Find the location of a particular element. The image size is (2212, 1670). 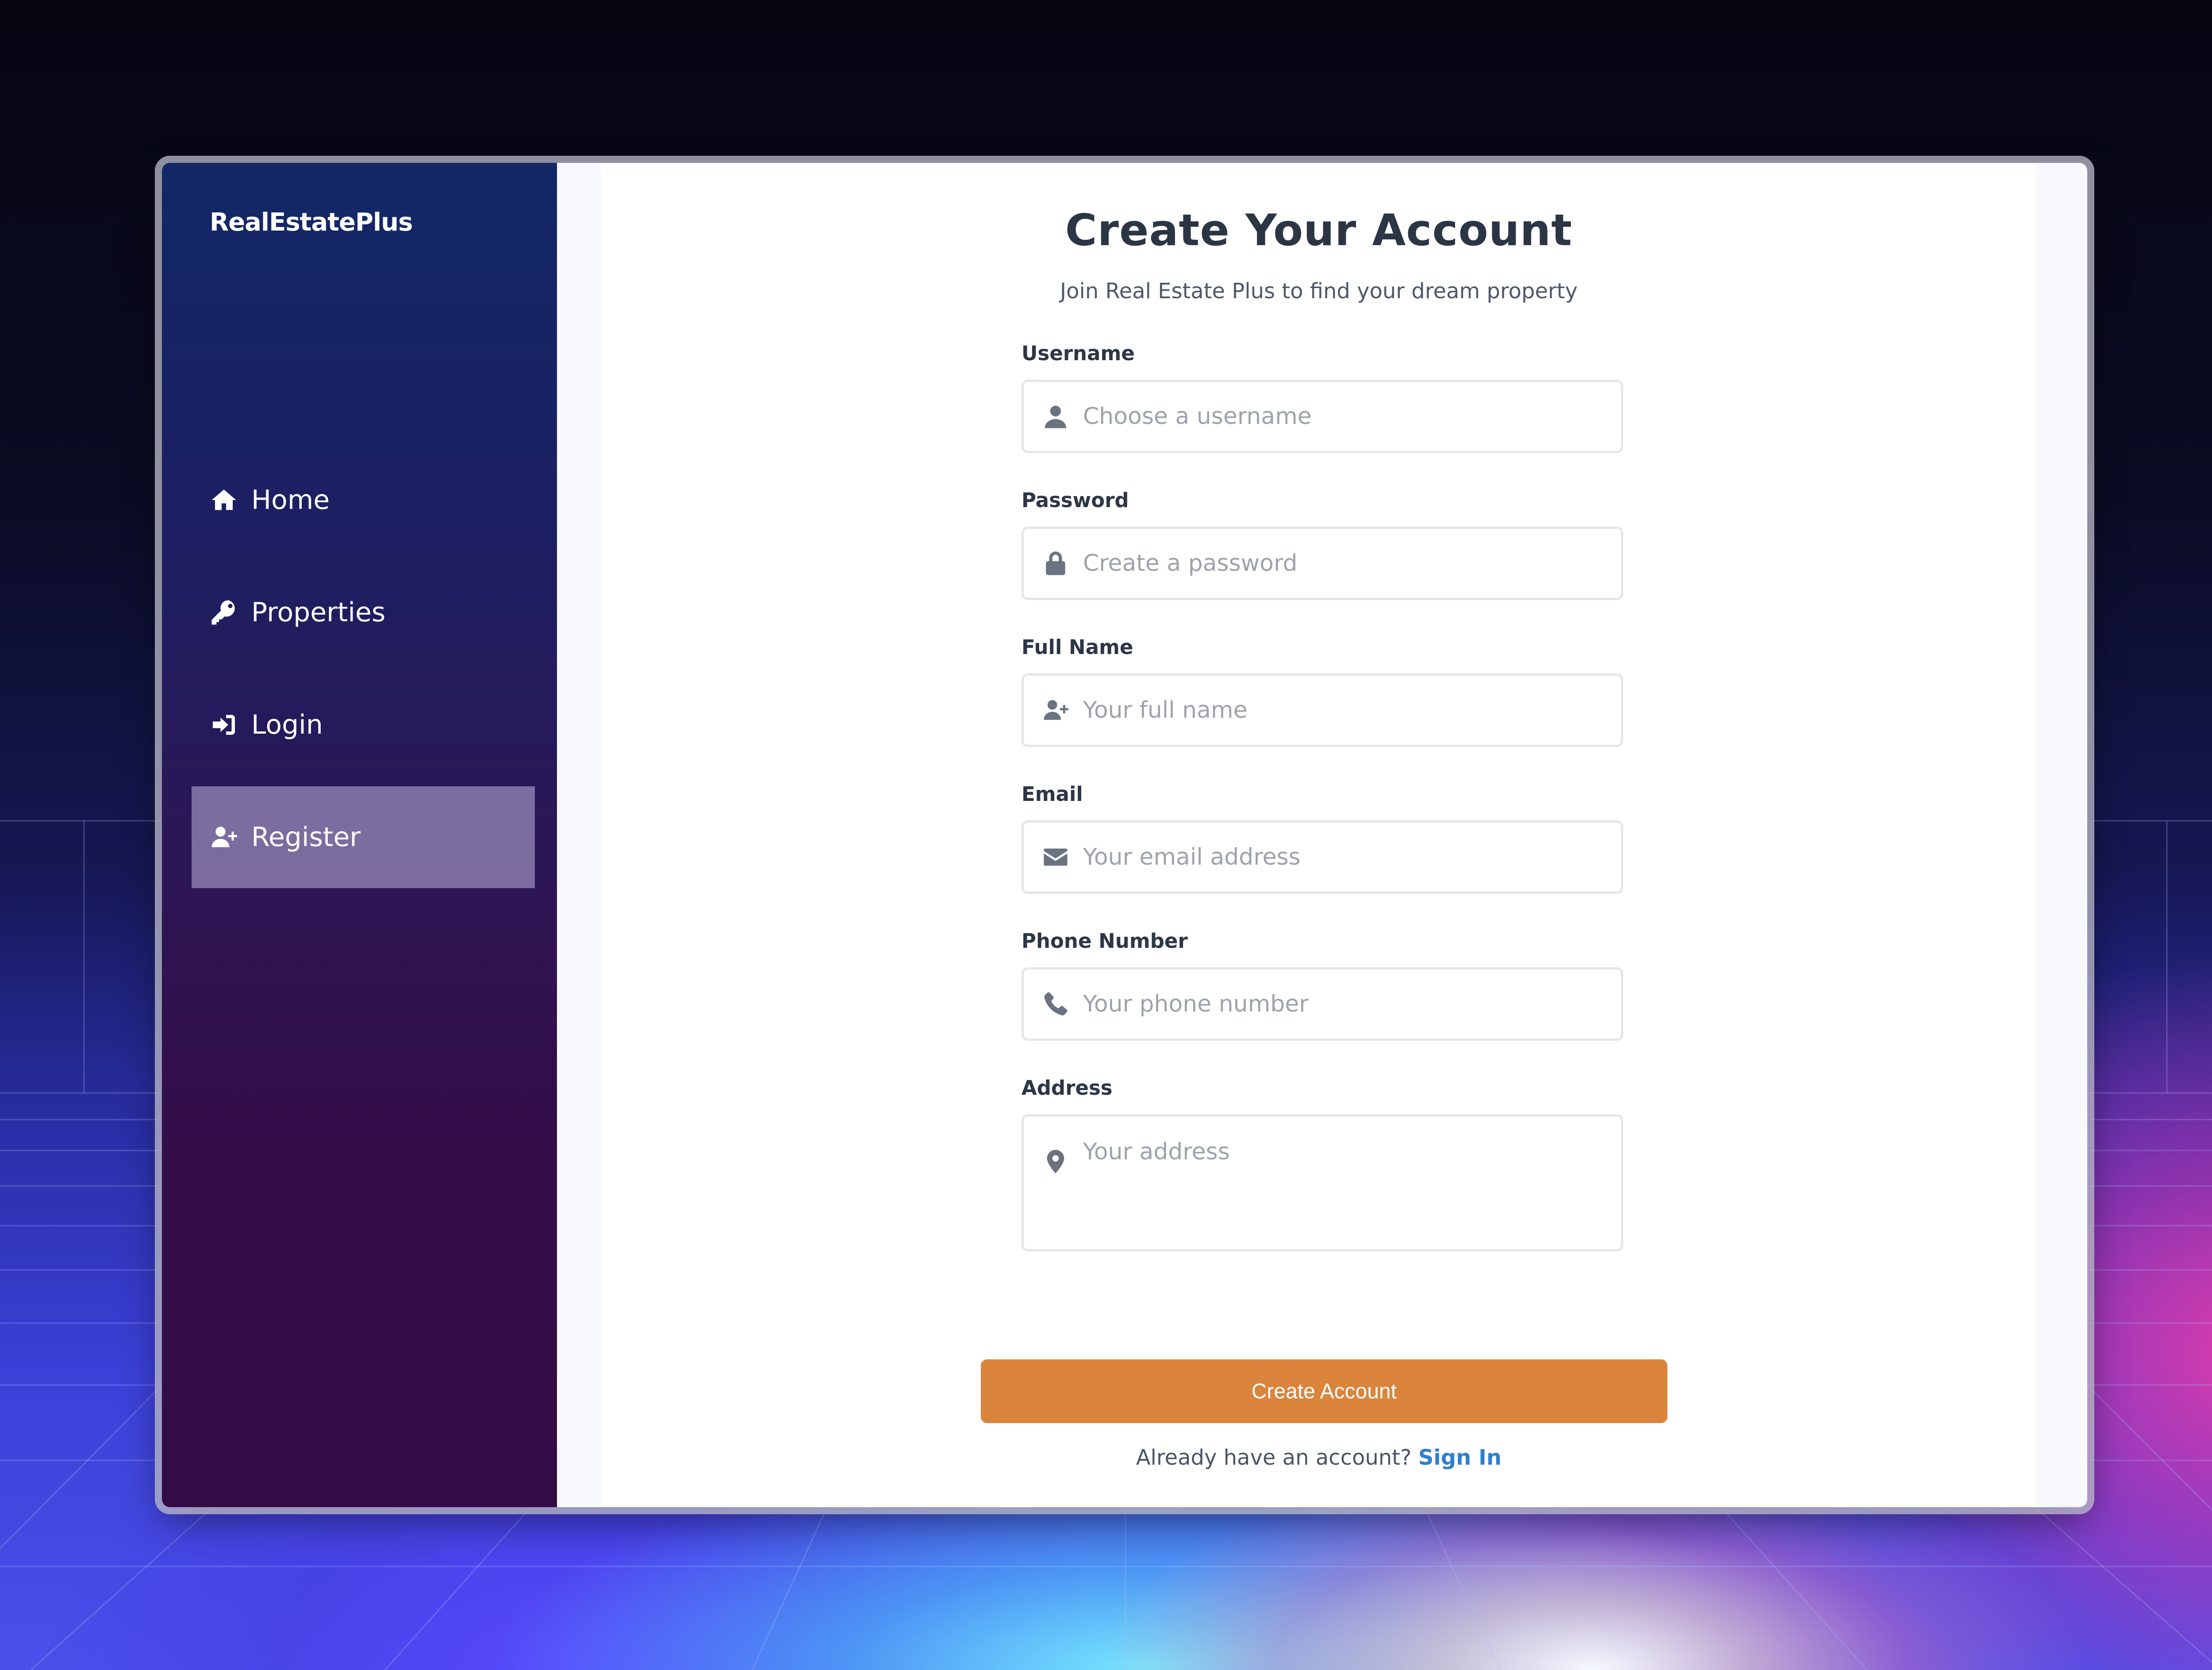

full-name-input is located at coordinates (1344, 710).